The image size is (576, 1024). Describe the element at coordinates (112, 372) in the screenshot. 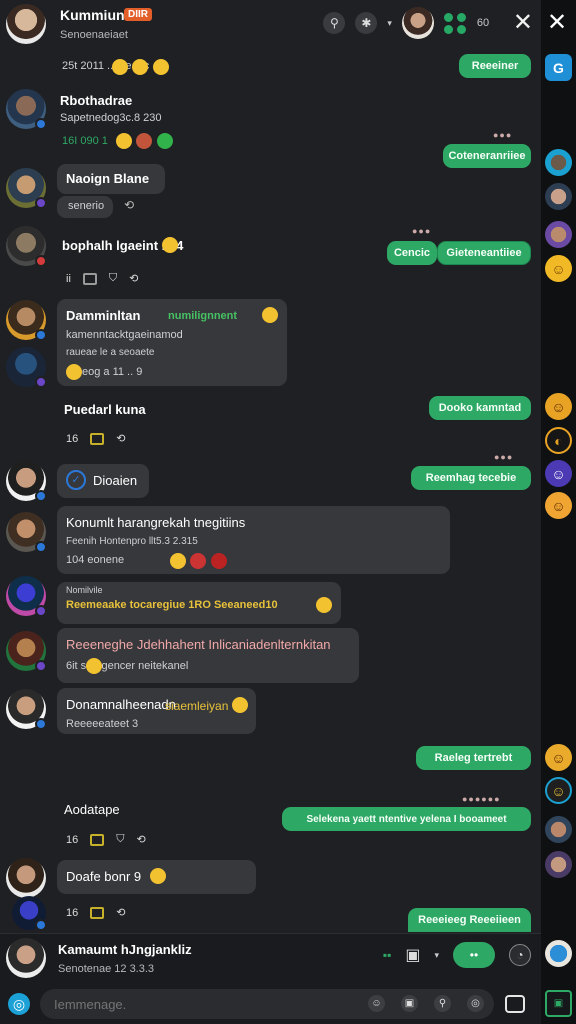

I see `message-text: eog a 11 .. 9` at that location.